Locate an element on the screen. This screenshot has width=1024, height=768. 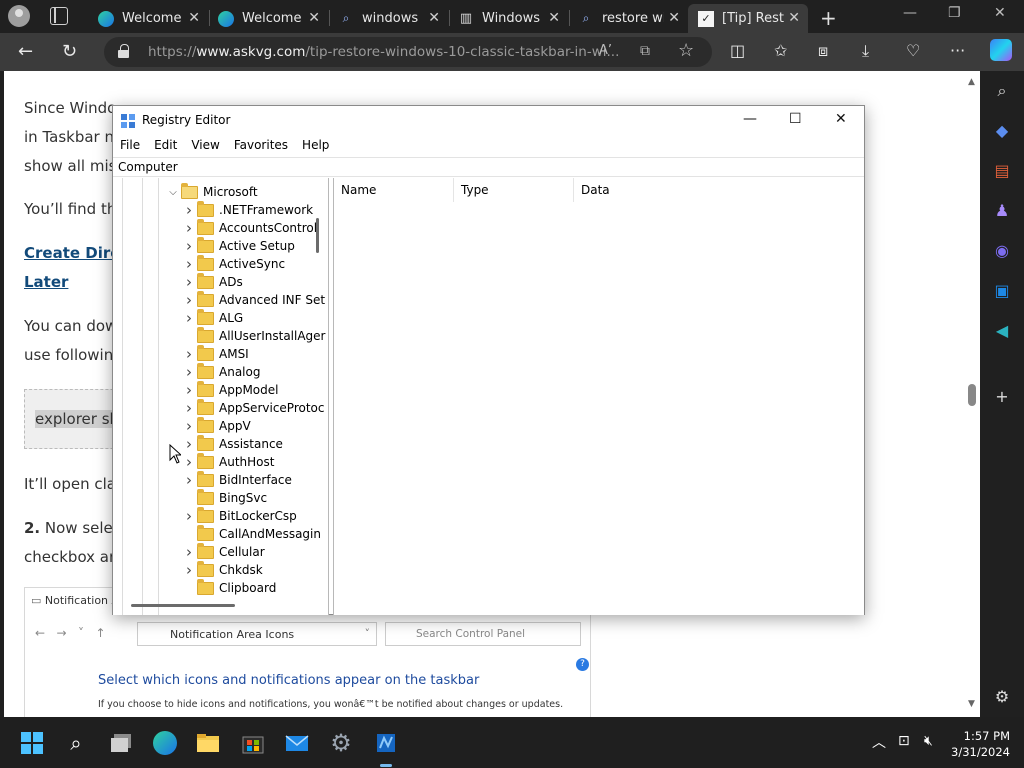
tree-node: CallAndMessagin is located at coordinates (251, 533).